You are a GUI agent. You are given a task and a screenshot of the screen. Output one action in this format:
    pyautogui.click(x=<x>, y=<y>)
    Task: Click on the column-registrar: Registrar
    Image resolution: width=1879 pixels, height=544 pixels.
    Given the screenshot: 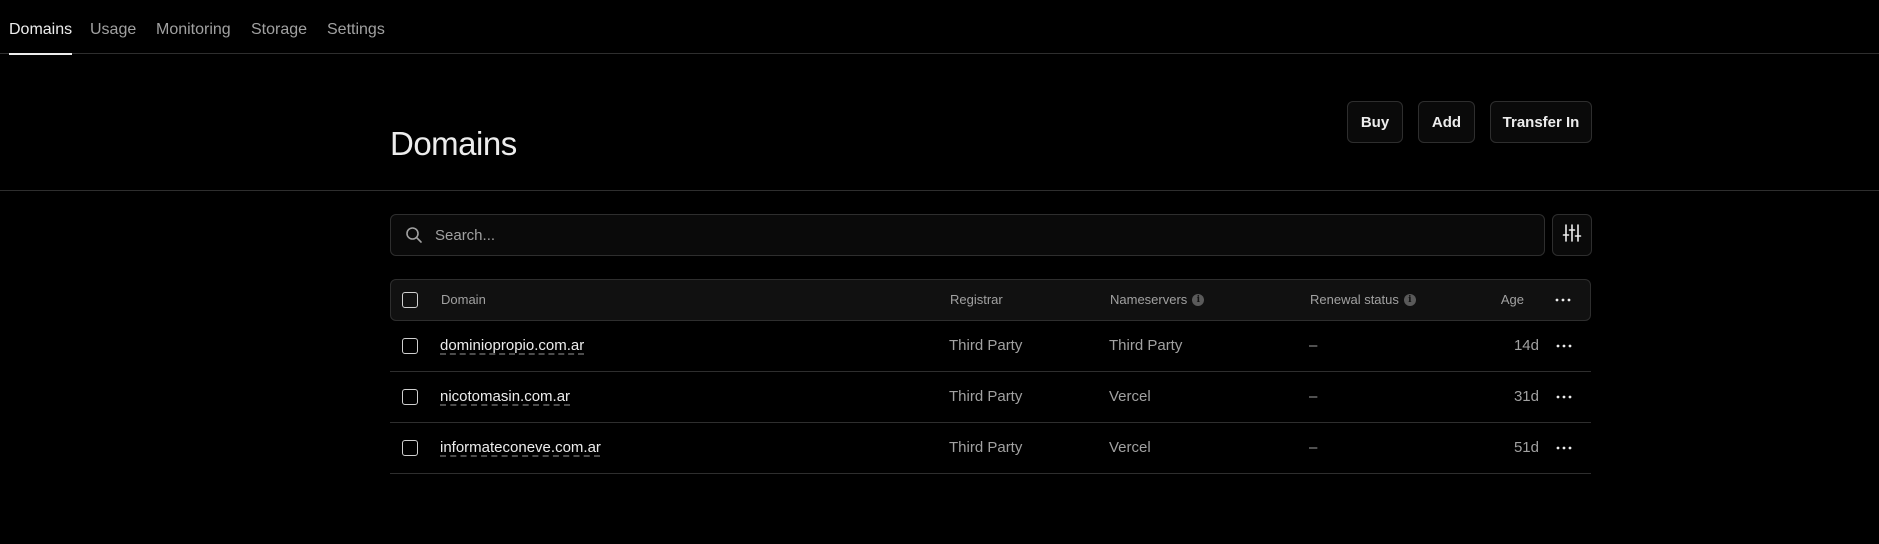 What is the action you would take?
    pyautogui.click(x=976, y=300)
    